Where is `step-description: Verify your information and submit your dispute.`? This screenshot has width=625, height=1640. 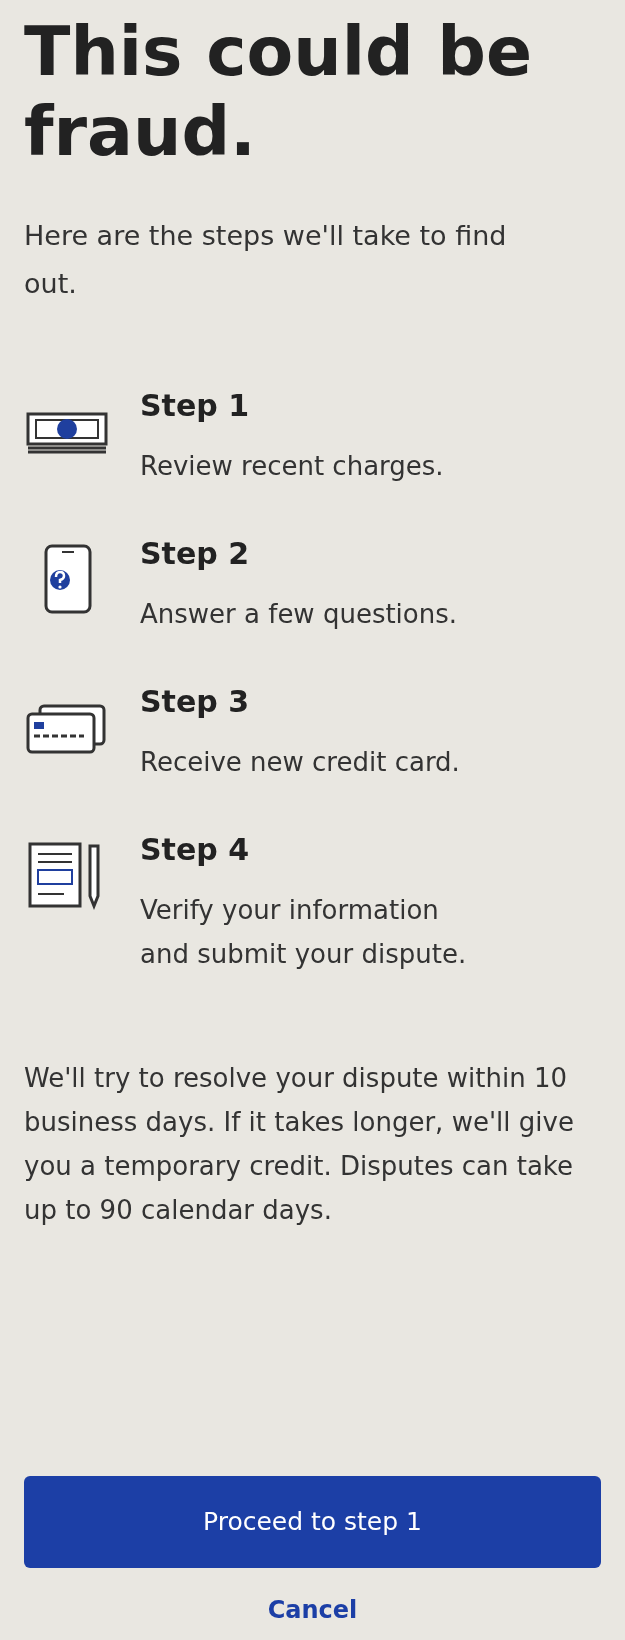 step-description: Verify your information and submit your dispute. is located at coordinates (304, 932).